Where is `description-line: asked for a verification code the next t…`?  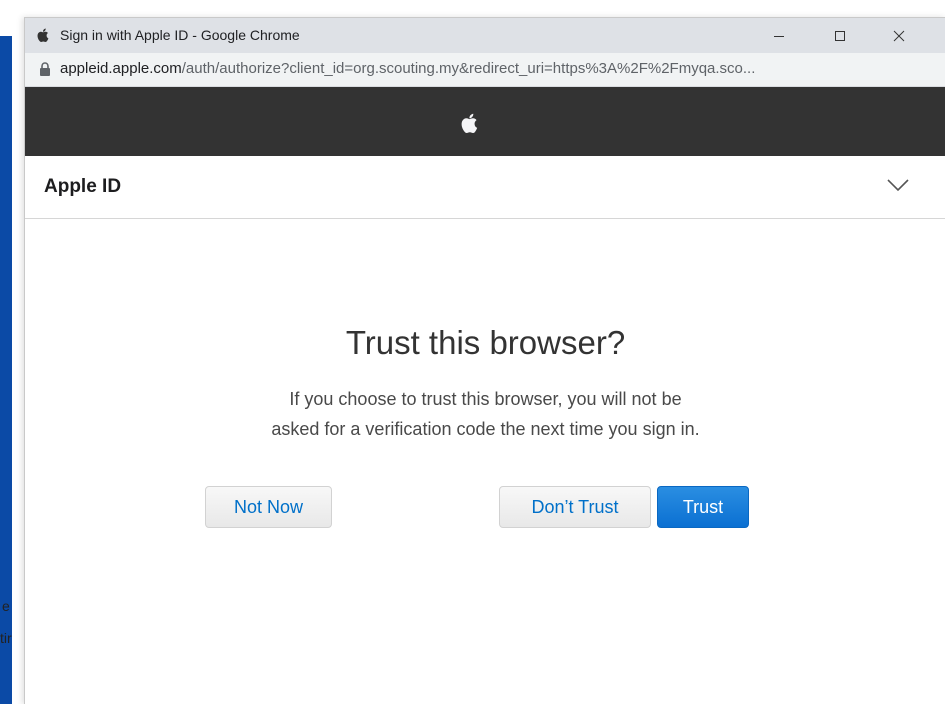 description-line: asked for a verification code the next t… is located at coordinates (485, 429).